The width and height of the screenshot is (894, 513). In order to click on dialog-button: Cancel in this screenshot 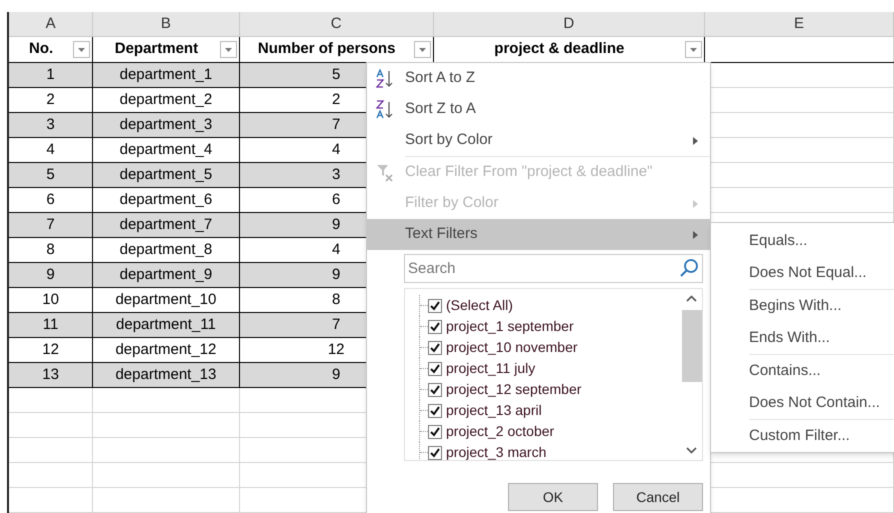, I will do `click(658, 497)`.